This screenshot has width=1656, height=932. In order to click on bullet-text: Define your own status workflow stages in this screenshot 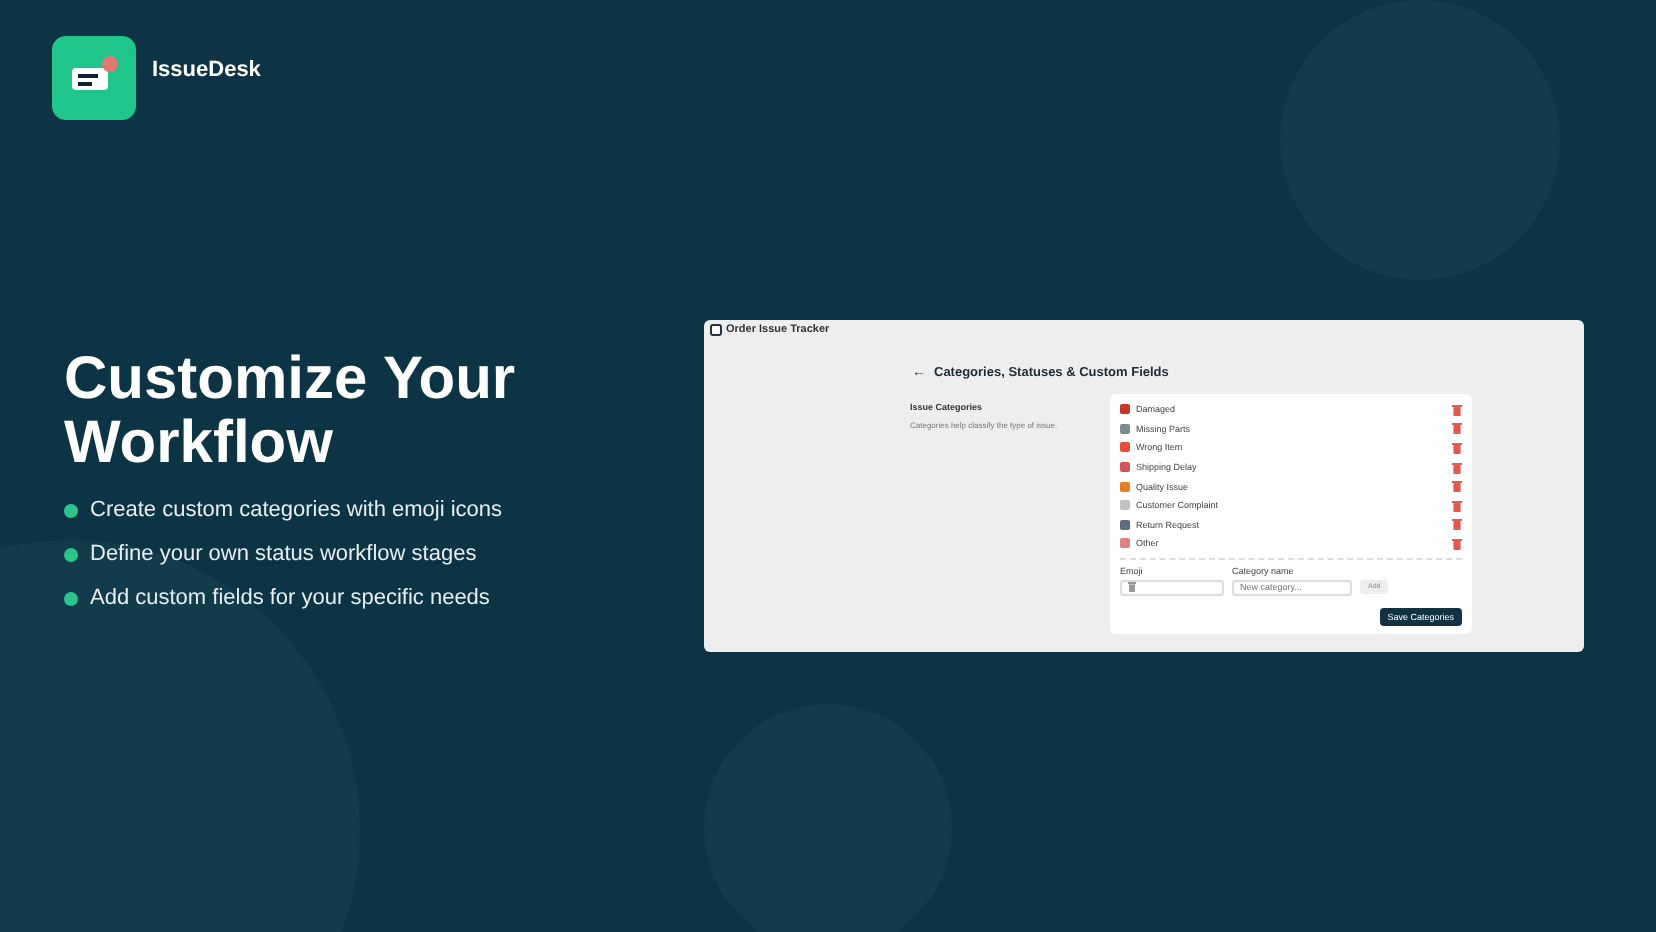, I will do `click(283, 554)`.